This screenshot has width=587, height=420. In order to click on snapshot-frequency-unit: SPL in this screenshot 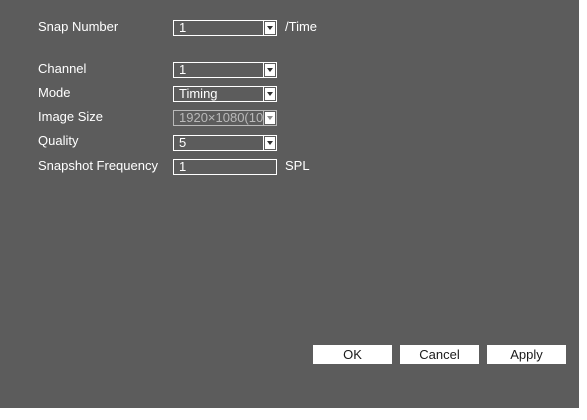, I will do `click(297, 165)`.